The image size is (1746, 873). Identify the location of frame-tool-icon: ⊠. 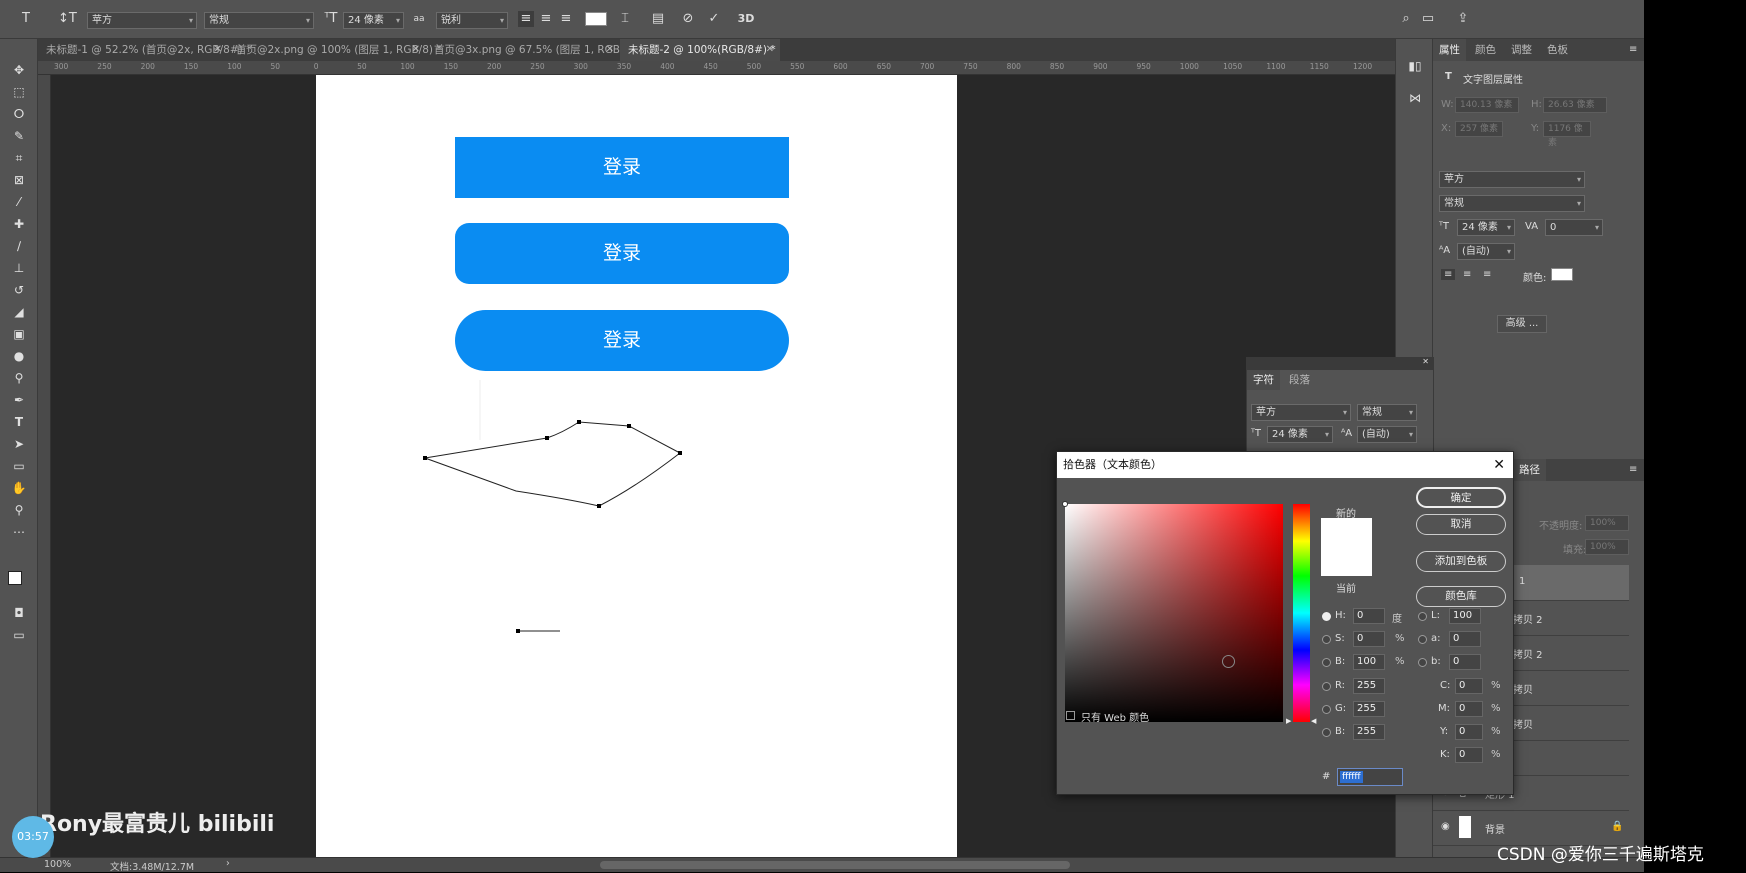
(19, 180).